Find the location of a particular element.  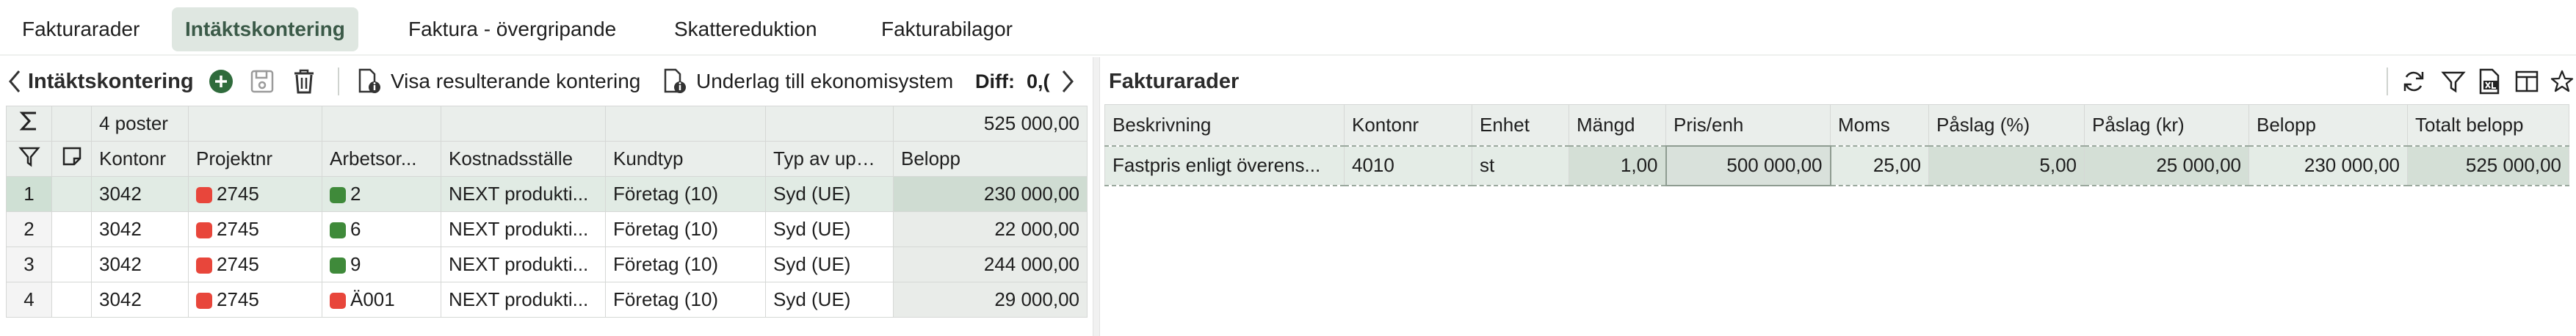

column-header-paslag-procent: Påslag (%) is located at coordinates (2006, 125).